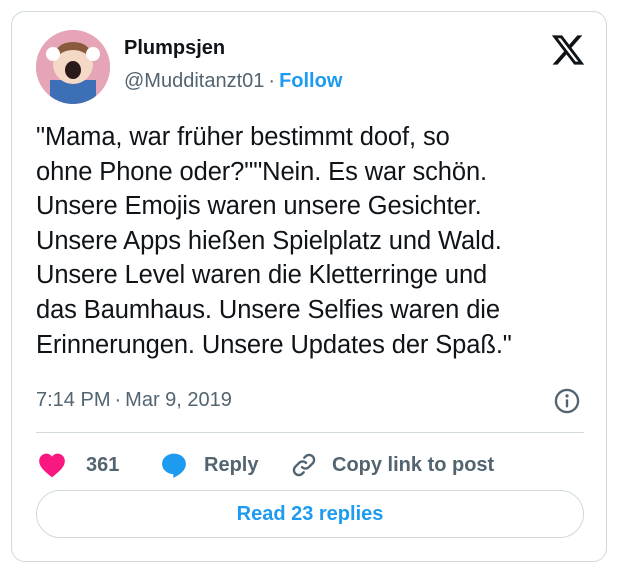 The image size is (620, 574). Describe the element at coordinates (73, 67) in the screenshot. I see `avatar` at that location.